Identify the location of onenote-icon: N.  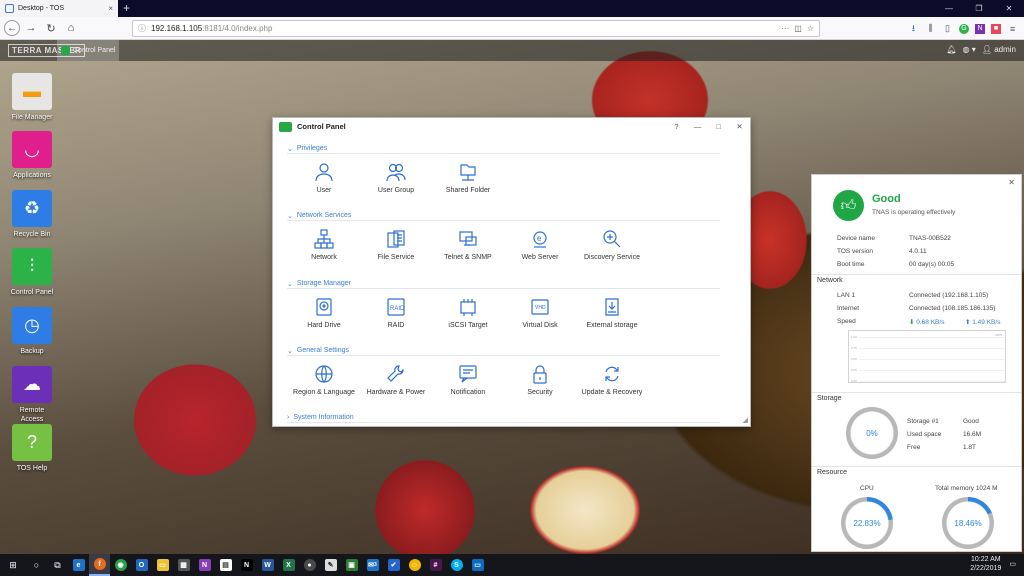
(980, 28).